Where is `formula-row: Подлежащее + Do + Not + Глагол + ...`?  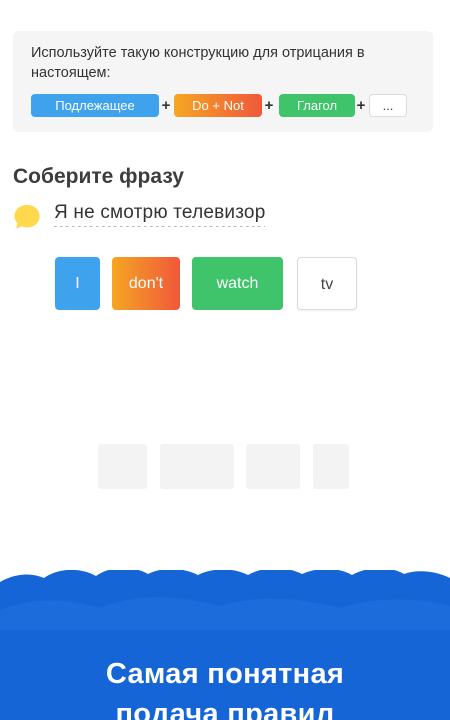 formula-row: Подлежащее + Do + Not + Глагол + ... is located at coordinates (231, 105).